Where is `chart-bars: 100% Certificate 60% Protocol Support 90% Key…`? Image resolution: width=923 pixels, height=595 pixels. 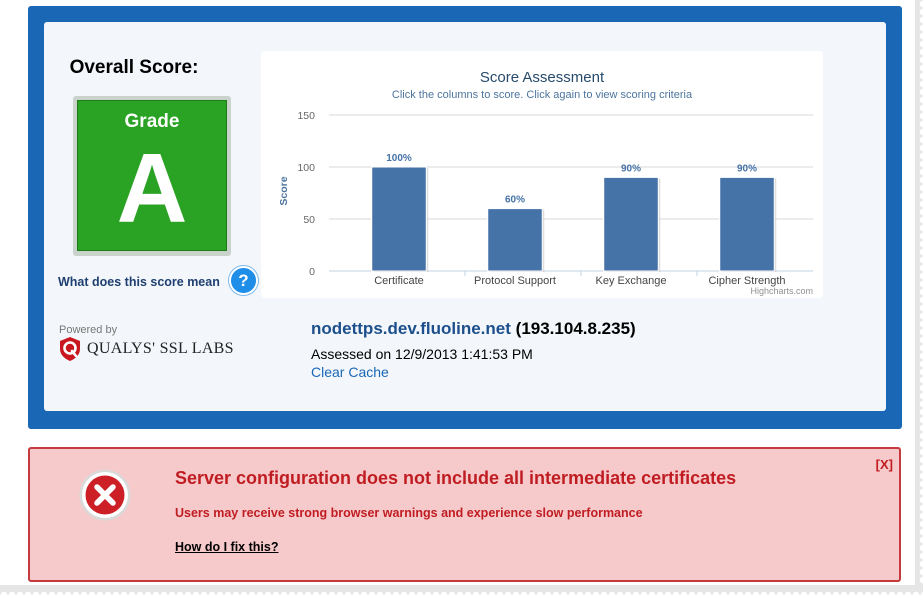 chart-bars: 100% Certificate 60% Protocol Support 90% Key… is located at coordinates (578, 220).